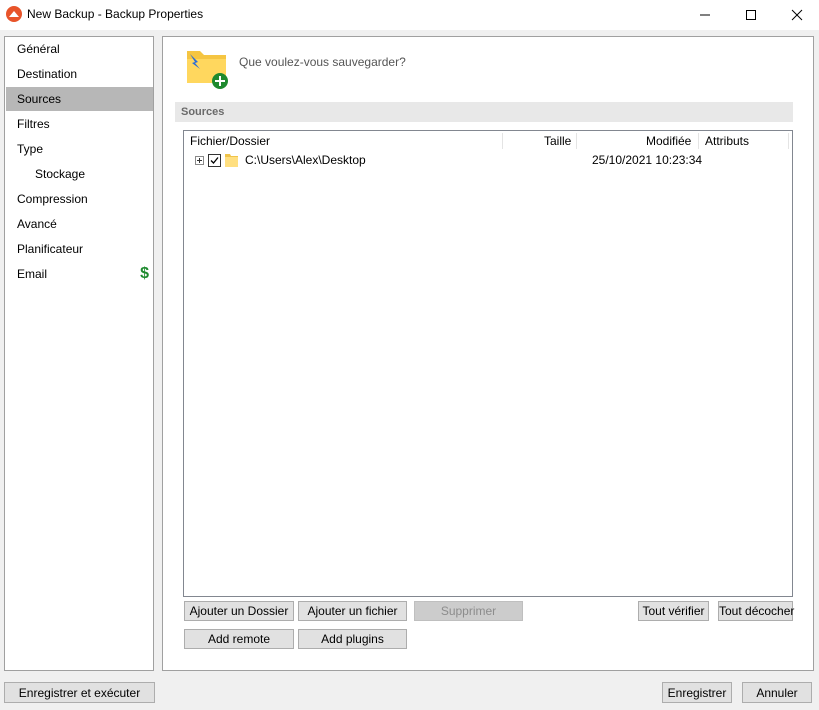  What do you see at coordinates (144, 273) in the screenshot?
I see `dollar-icon: $` at bounding box center [144, 273].